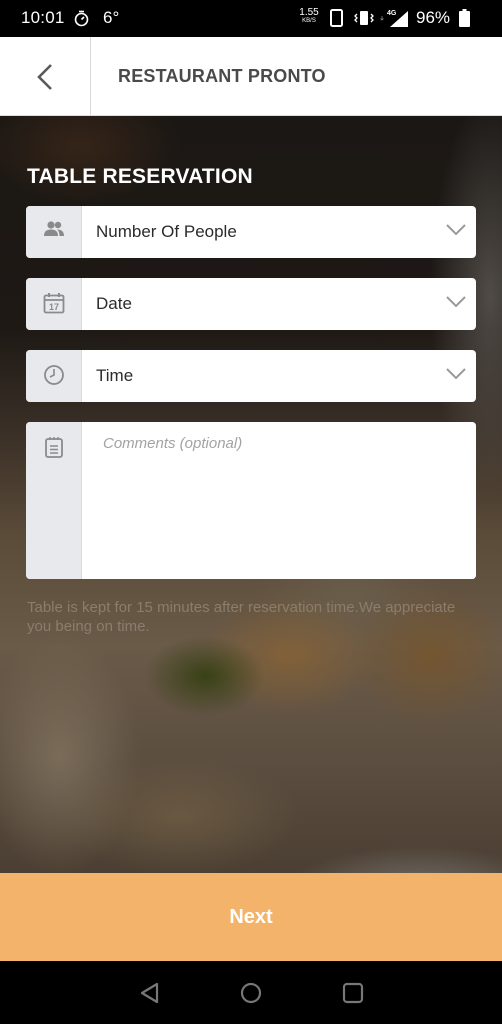 The width and height of the screenshot is (502, 1024). I want to click on vibrate-icon, so click(364, 18).